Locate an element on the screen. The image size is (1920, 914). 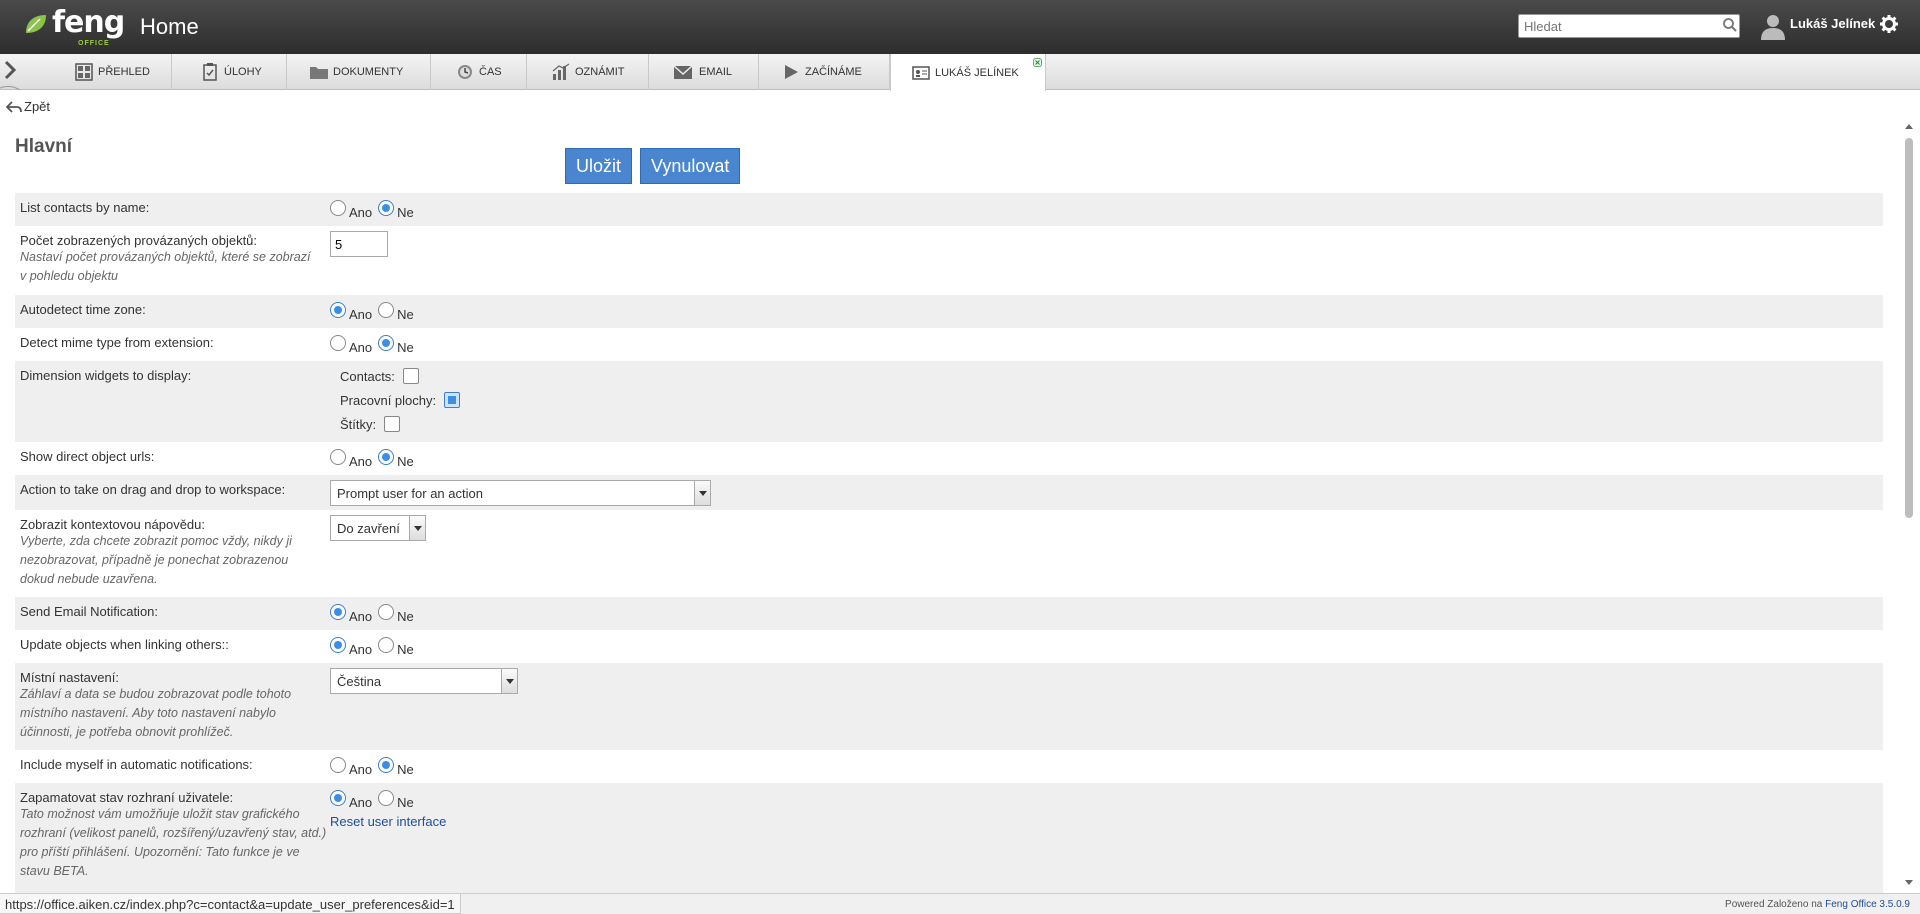
pref-control: Prompt user for an action is located at coordinates (520, 493).